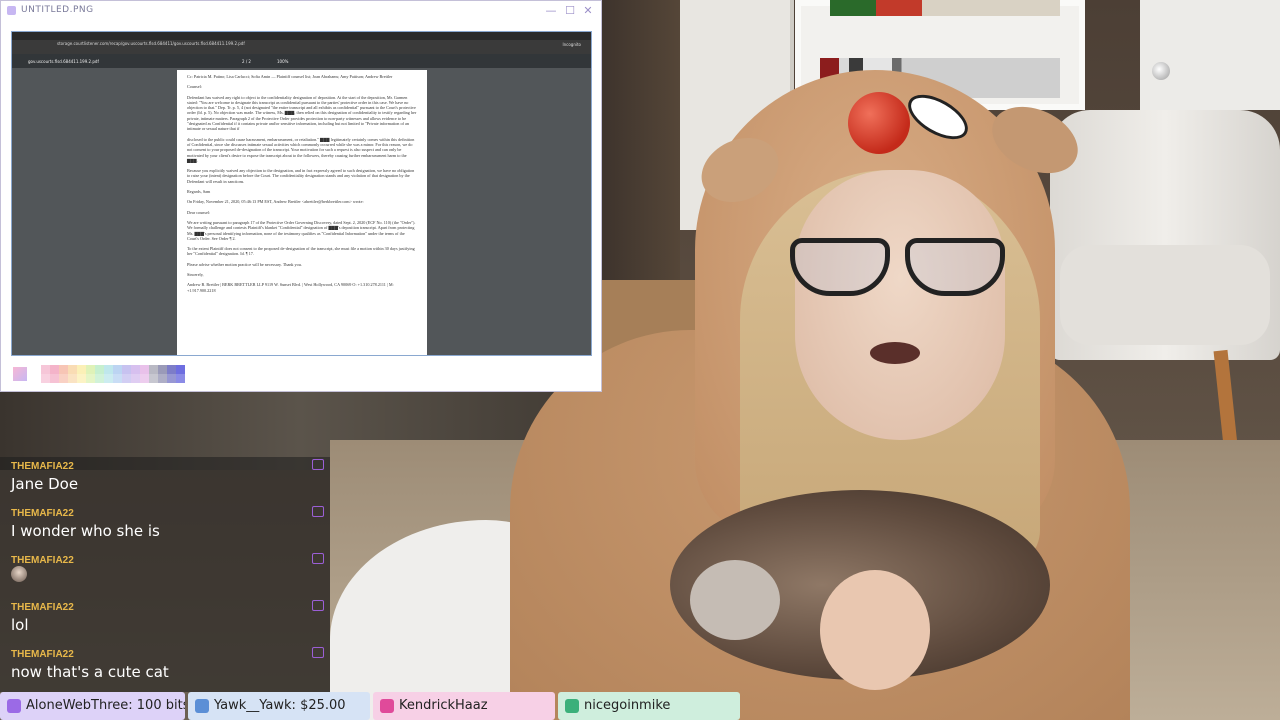  What do you see at coordinates (63, 61) in the screenshot?
I see `pdf-filename: gov.uscourts.flsd.684411.199.2.pdf` at bounding box center [63, 61].